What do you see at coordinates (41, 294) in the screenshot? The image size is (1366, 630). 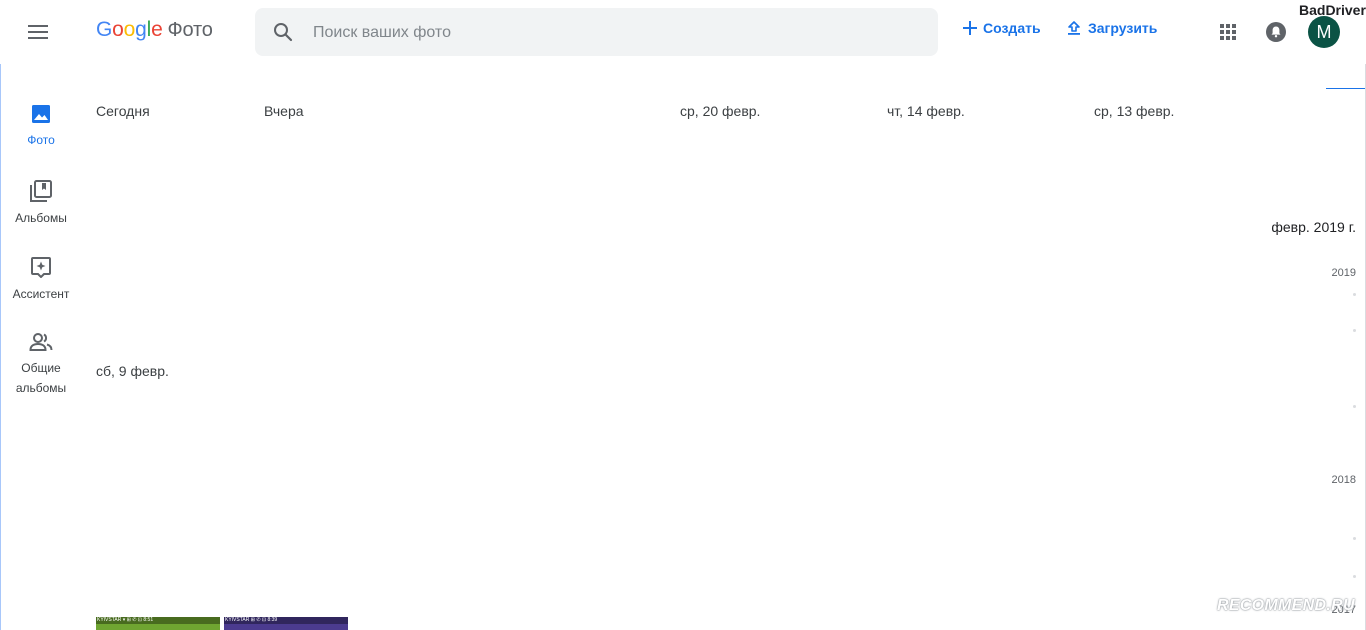 I see `nav-label: Ассистент` at bounding box center [41, 294].